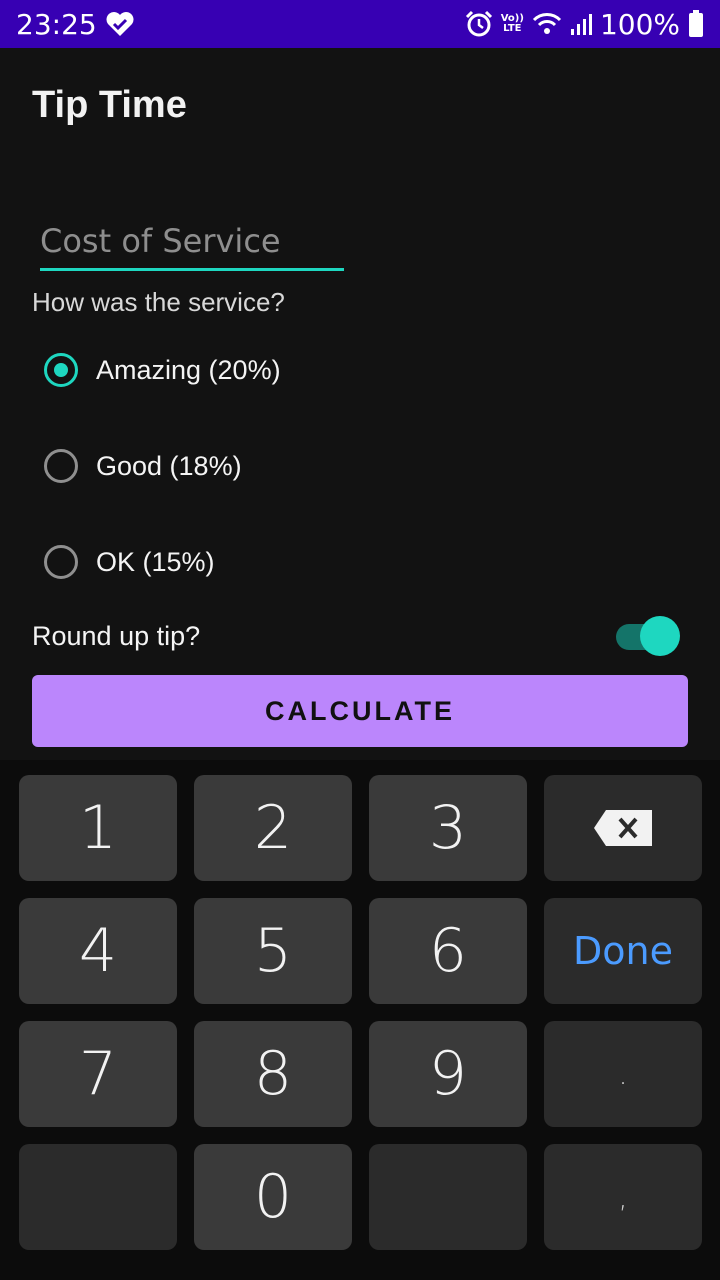 The width and height of the screenshot is (720, 1280). I want to click on key-4: 4, so click(98, 951).